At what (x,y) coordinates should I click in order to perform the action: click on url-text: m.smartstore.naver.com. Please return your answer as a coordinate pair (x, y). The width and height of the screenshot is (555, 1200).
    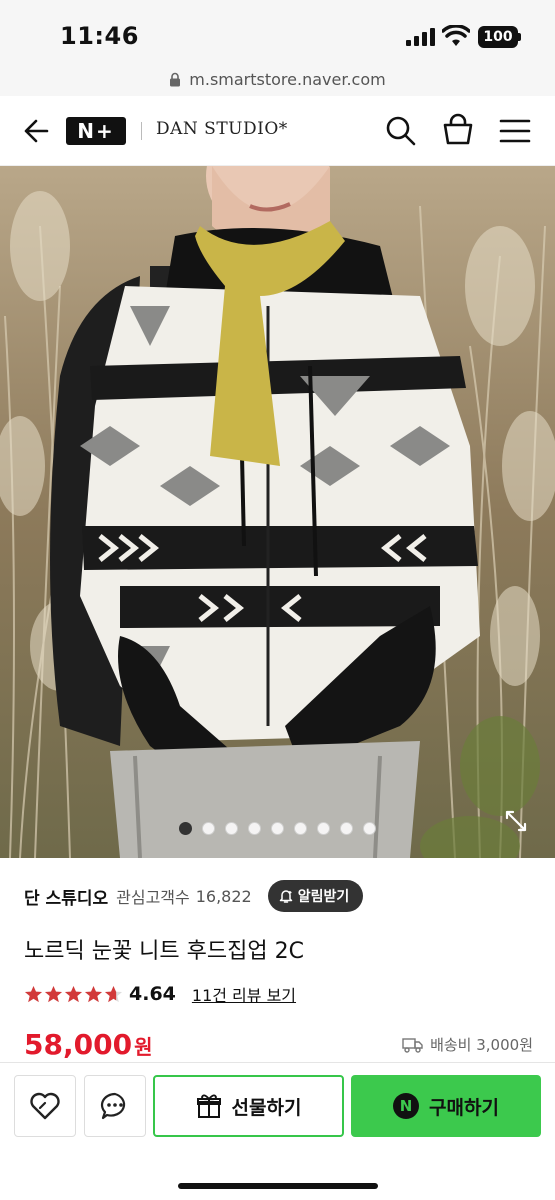
    Looking at the image, I should click on (287, 79).